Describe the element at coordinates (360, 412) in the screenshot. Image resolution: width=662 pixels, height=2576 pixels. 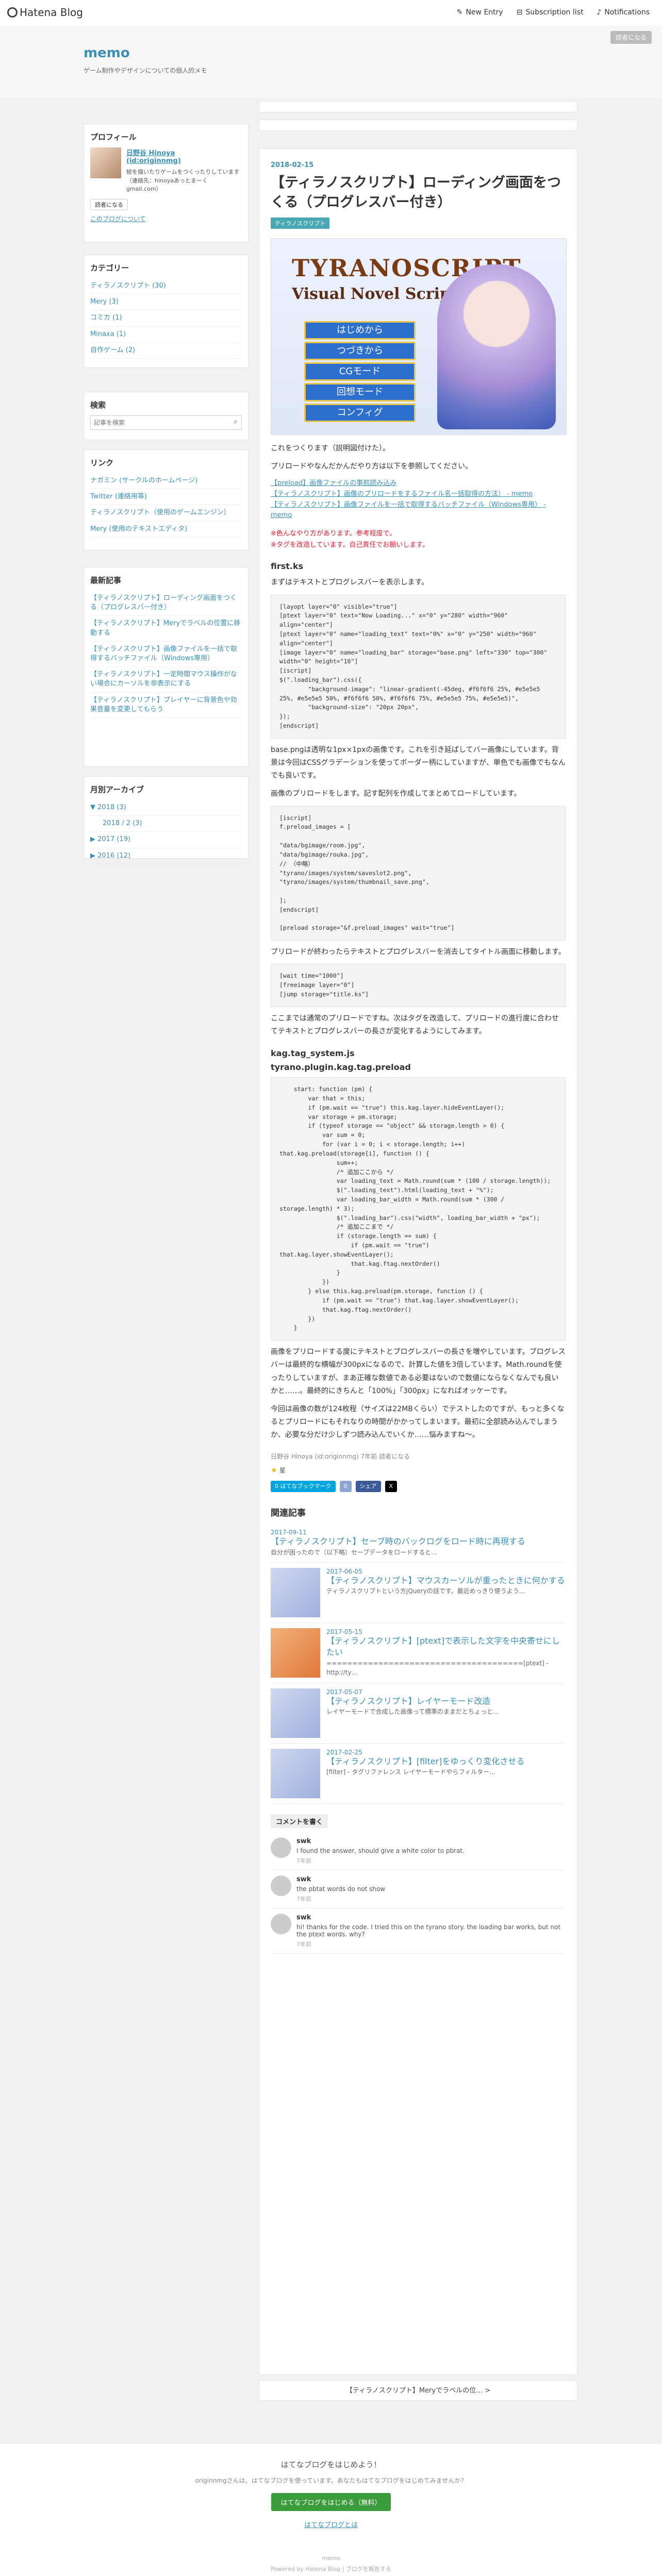
I see `hero-menu-button: コンフィグ` at that location.